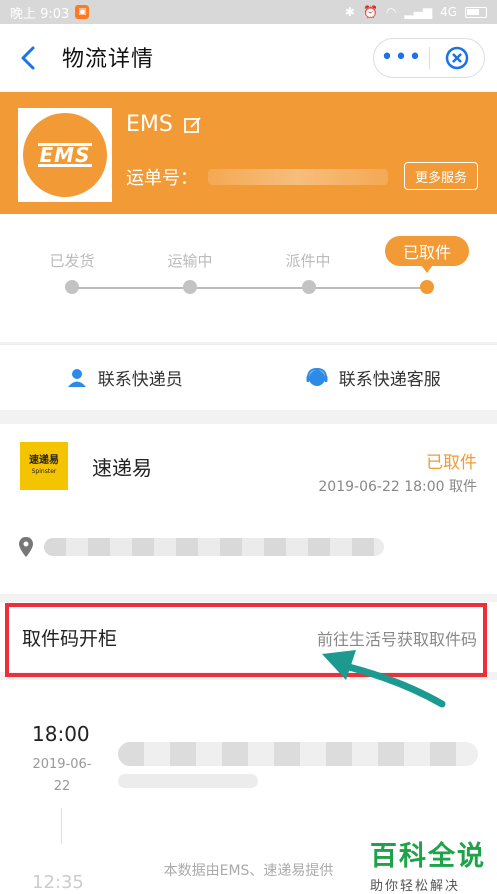  I want to click on mini-program-capsule: •••, so click(429, 58).